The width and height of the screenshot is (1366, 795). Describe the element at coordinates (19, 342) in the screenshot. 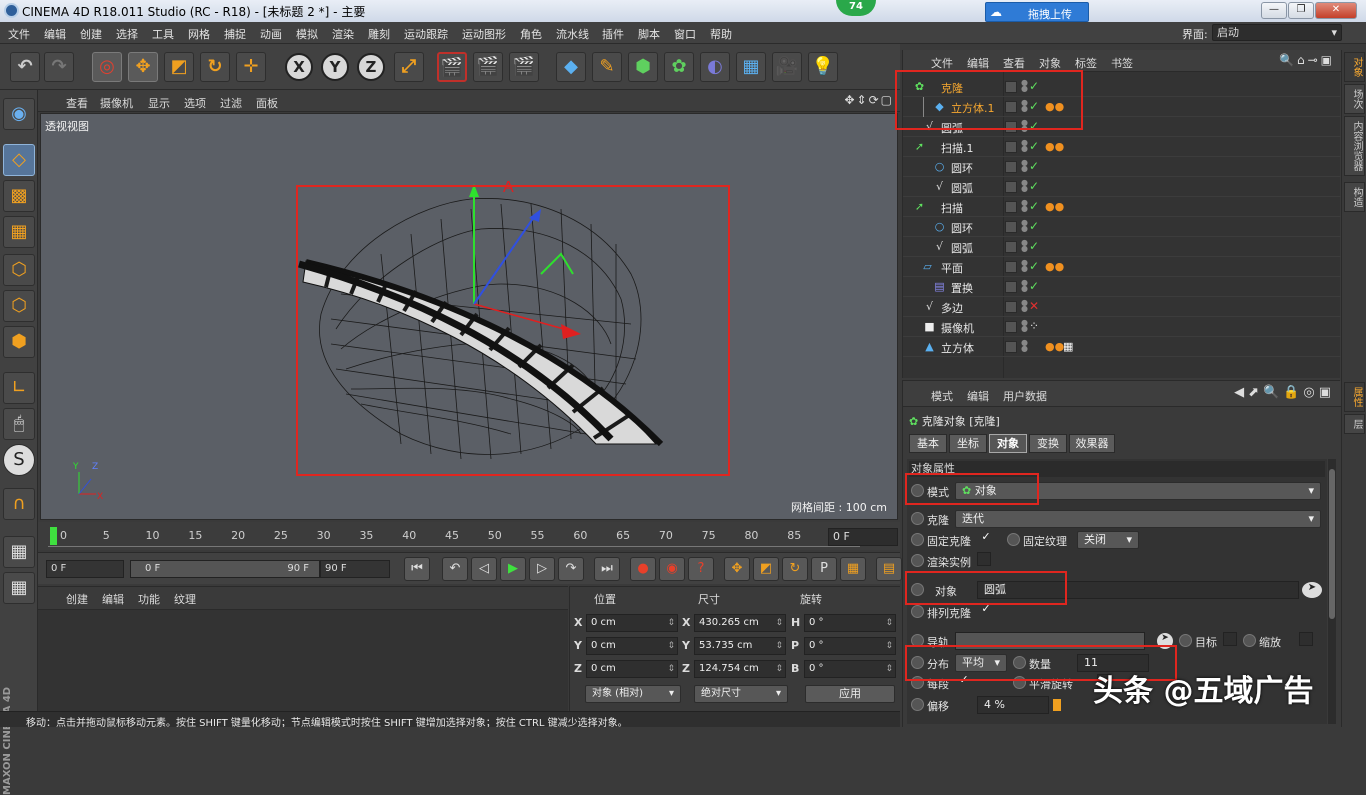

I see `polygons-mode-icon: ⬢` at that location.